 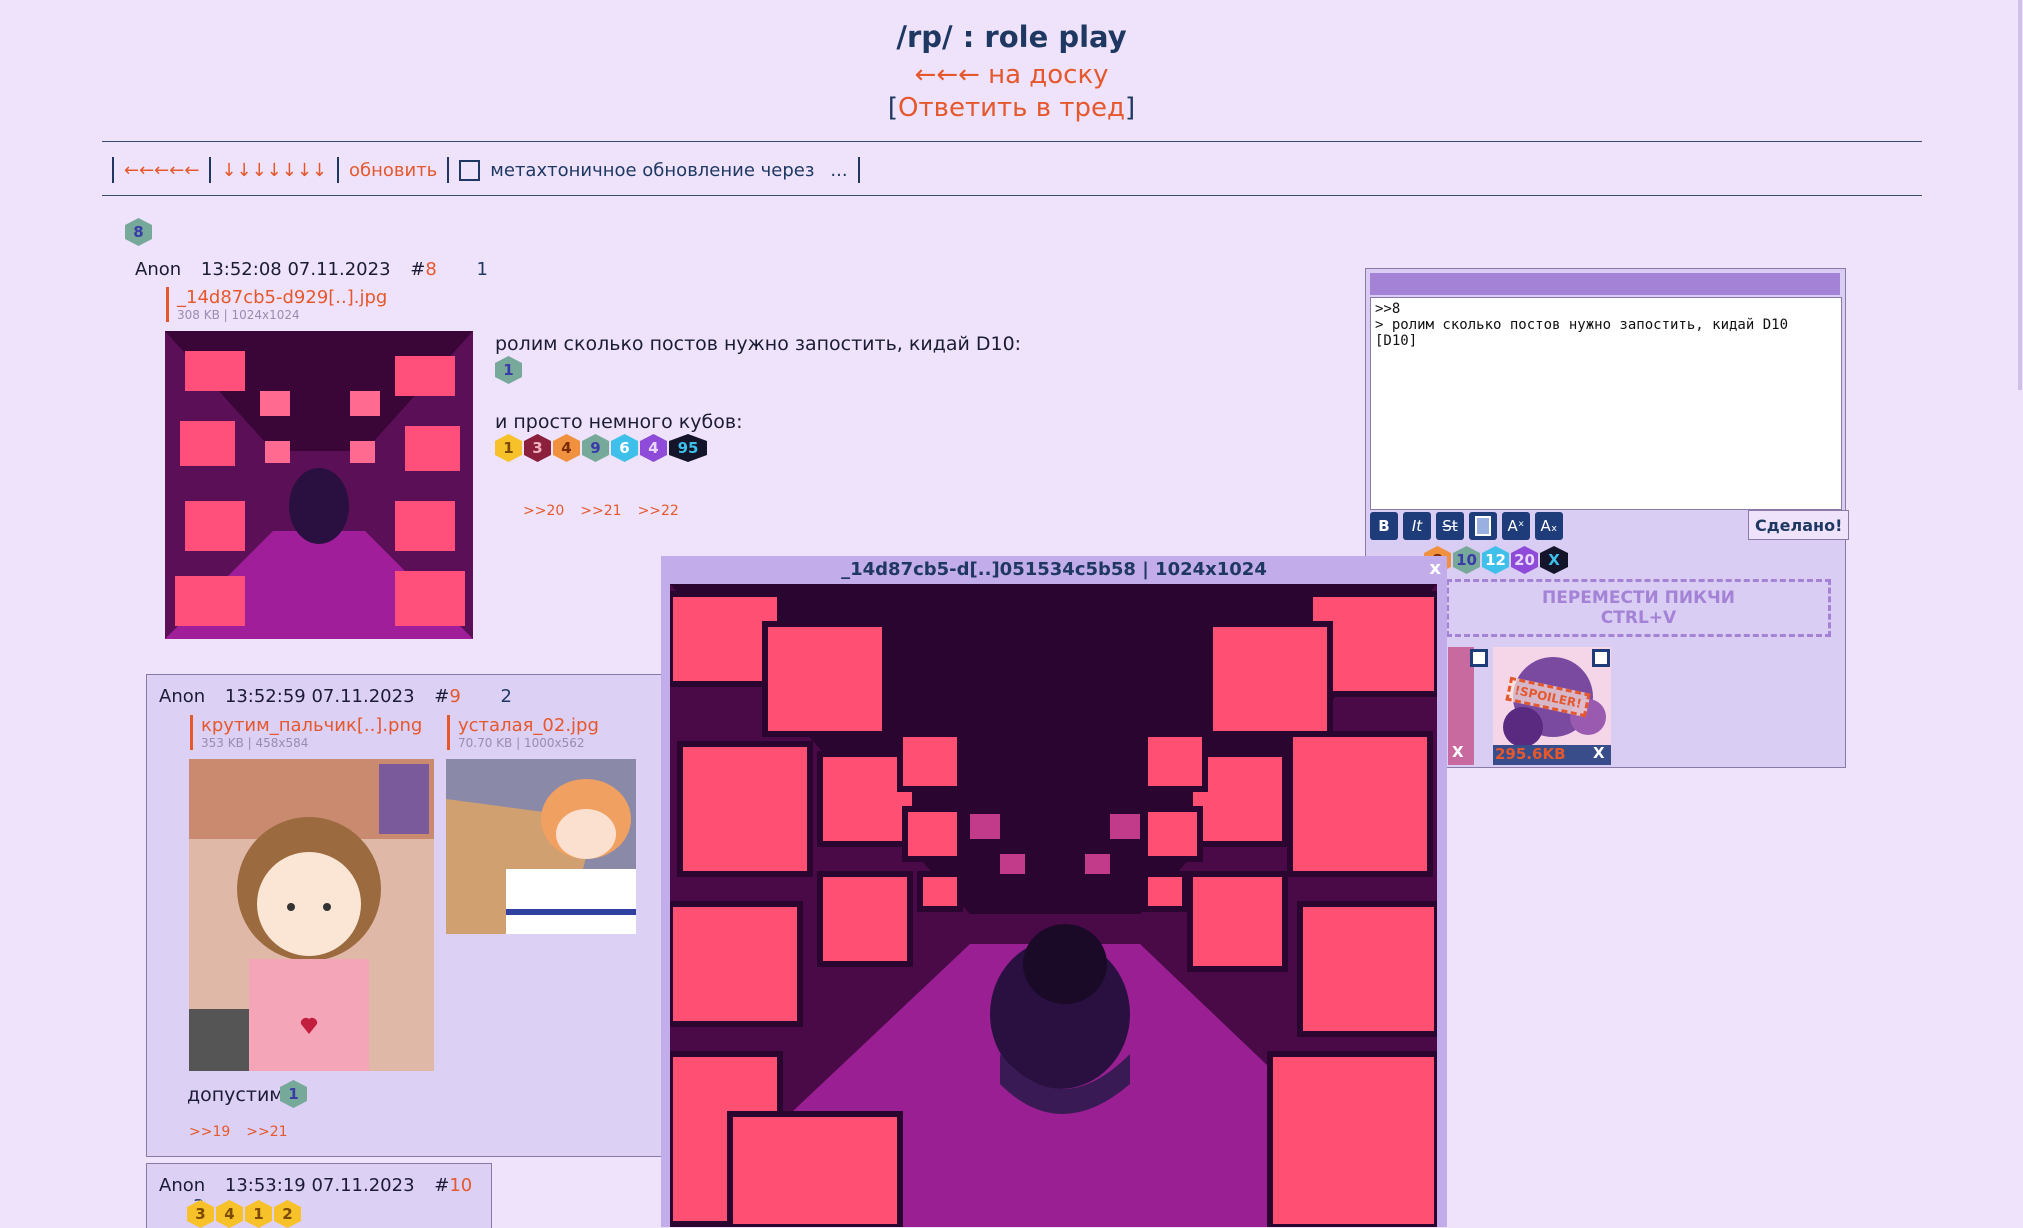 What do you see at coordinates (1011, 75) in the screenshot?
I see `back-to-board-link: ←←← на доску` at bounding box center [1011, 75].